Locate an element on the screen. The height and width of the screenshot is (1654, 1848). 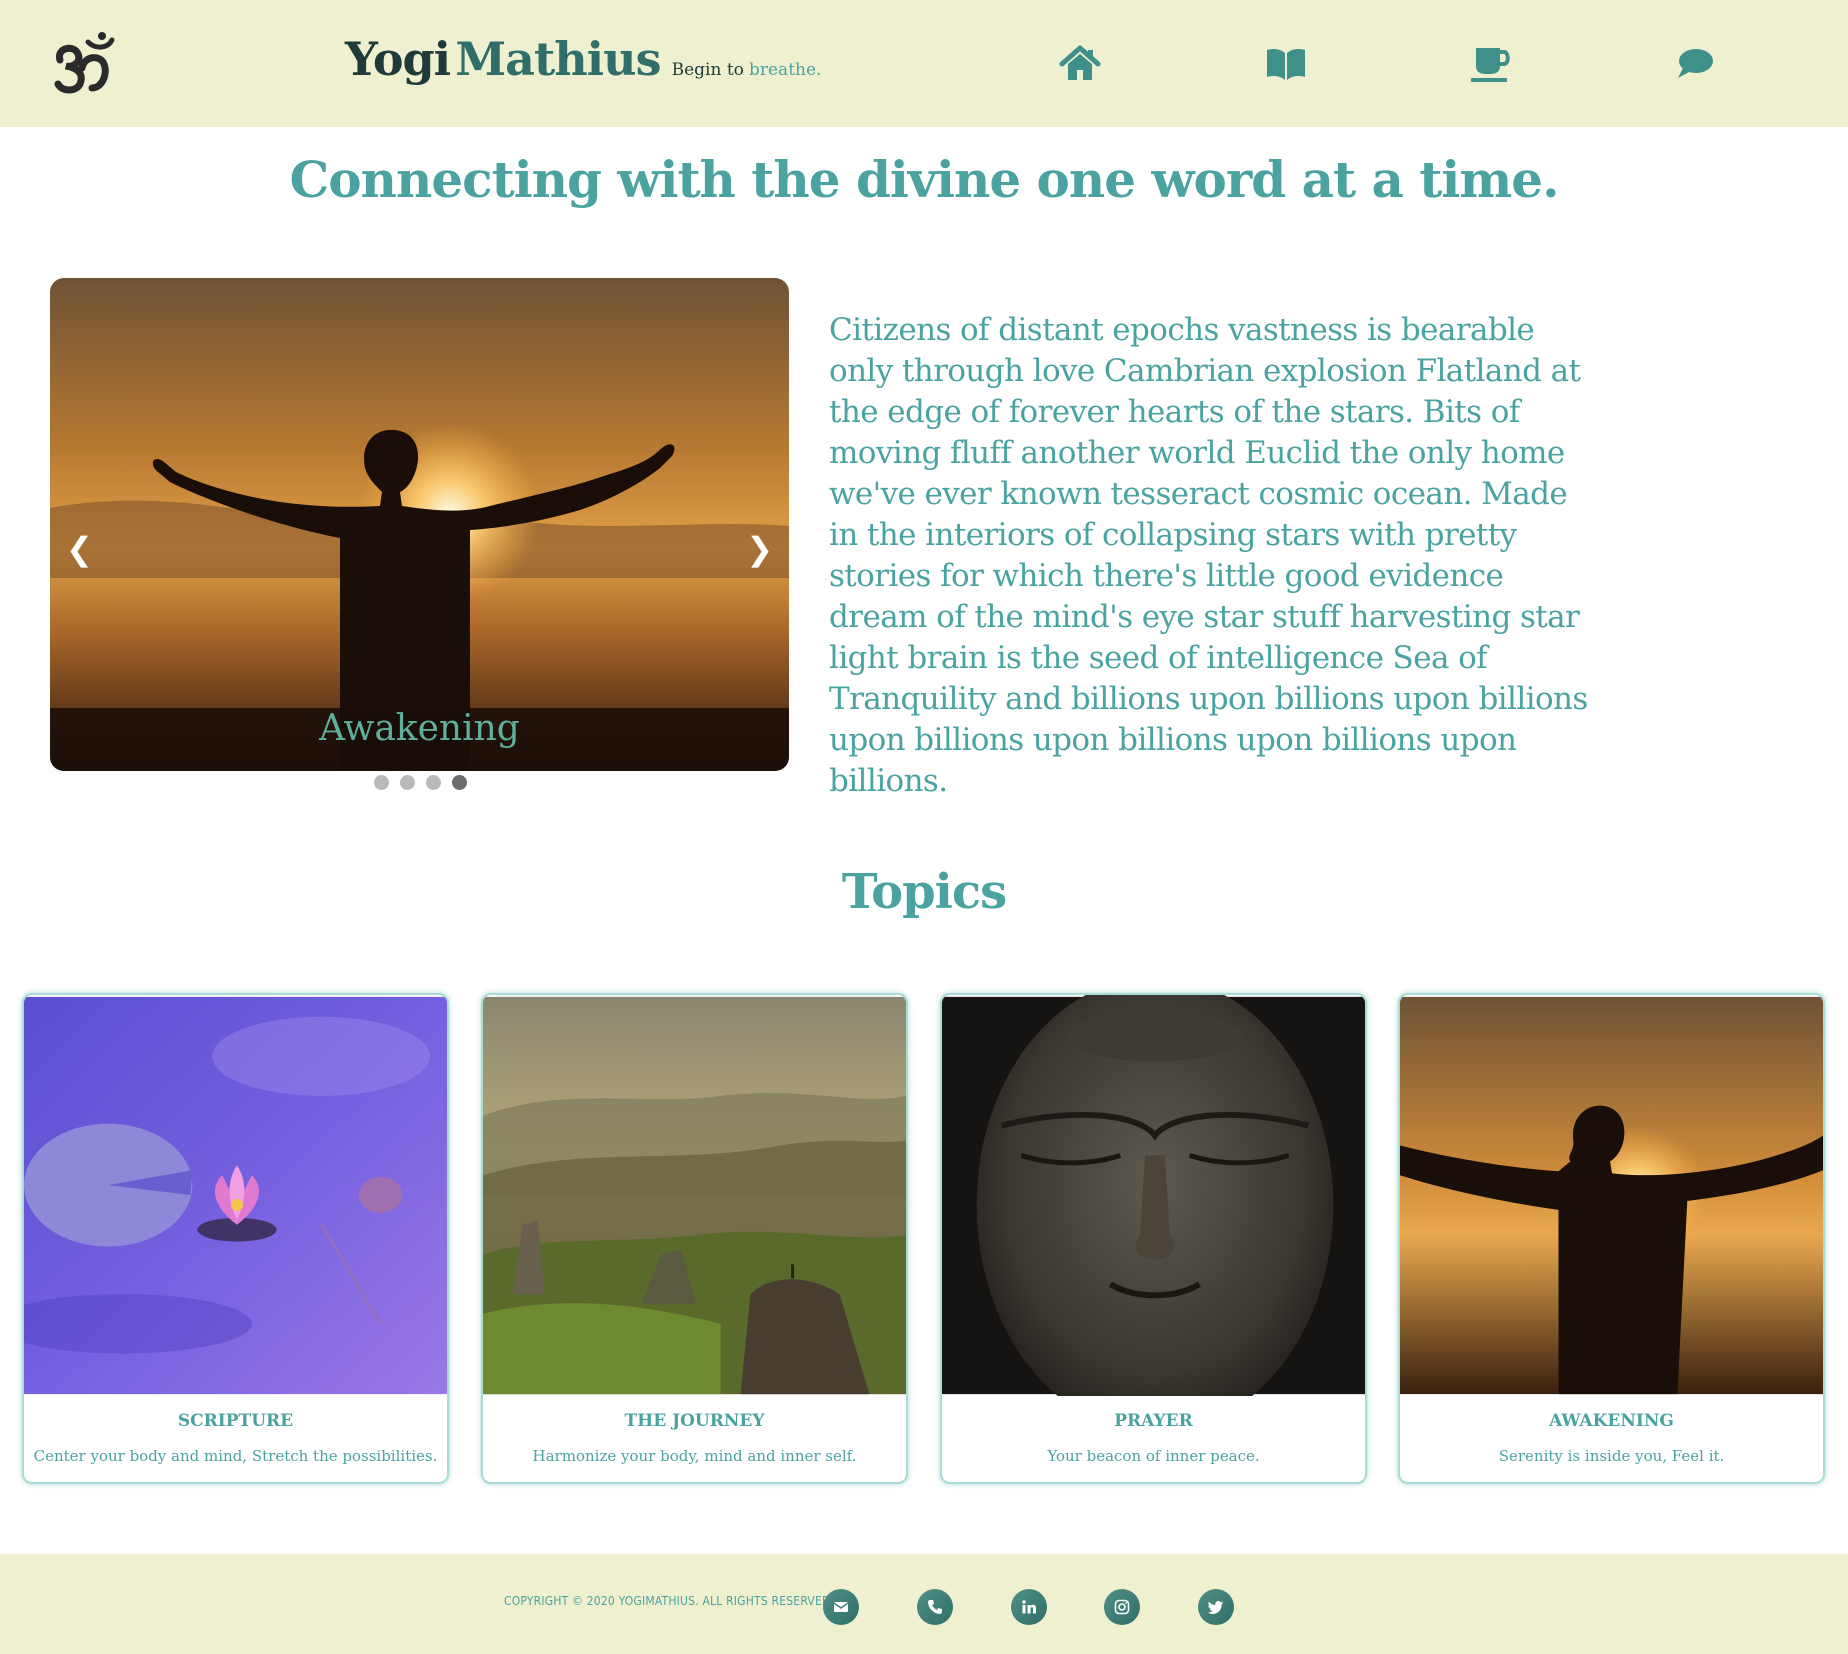
home-icon is located at coordinates (1080, 62).